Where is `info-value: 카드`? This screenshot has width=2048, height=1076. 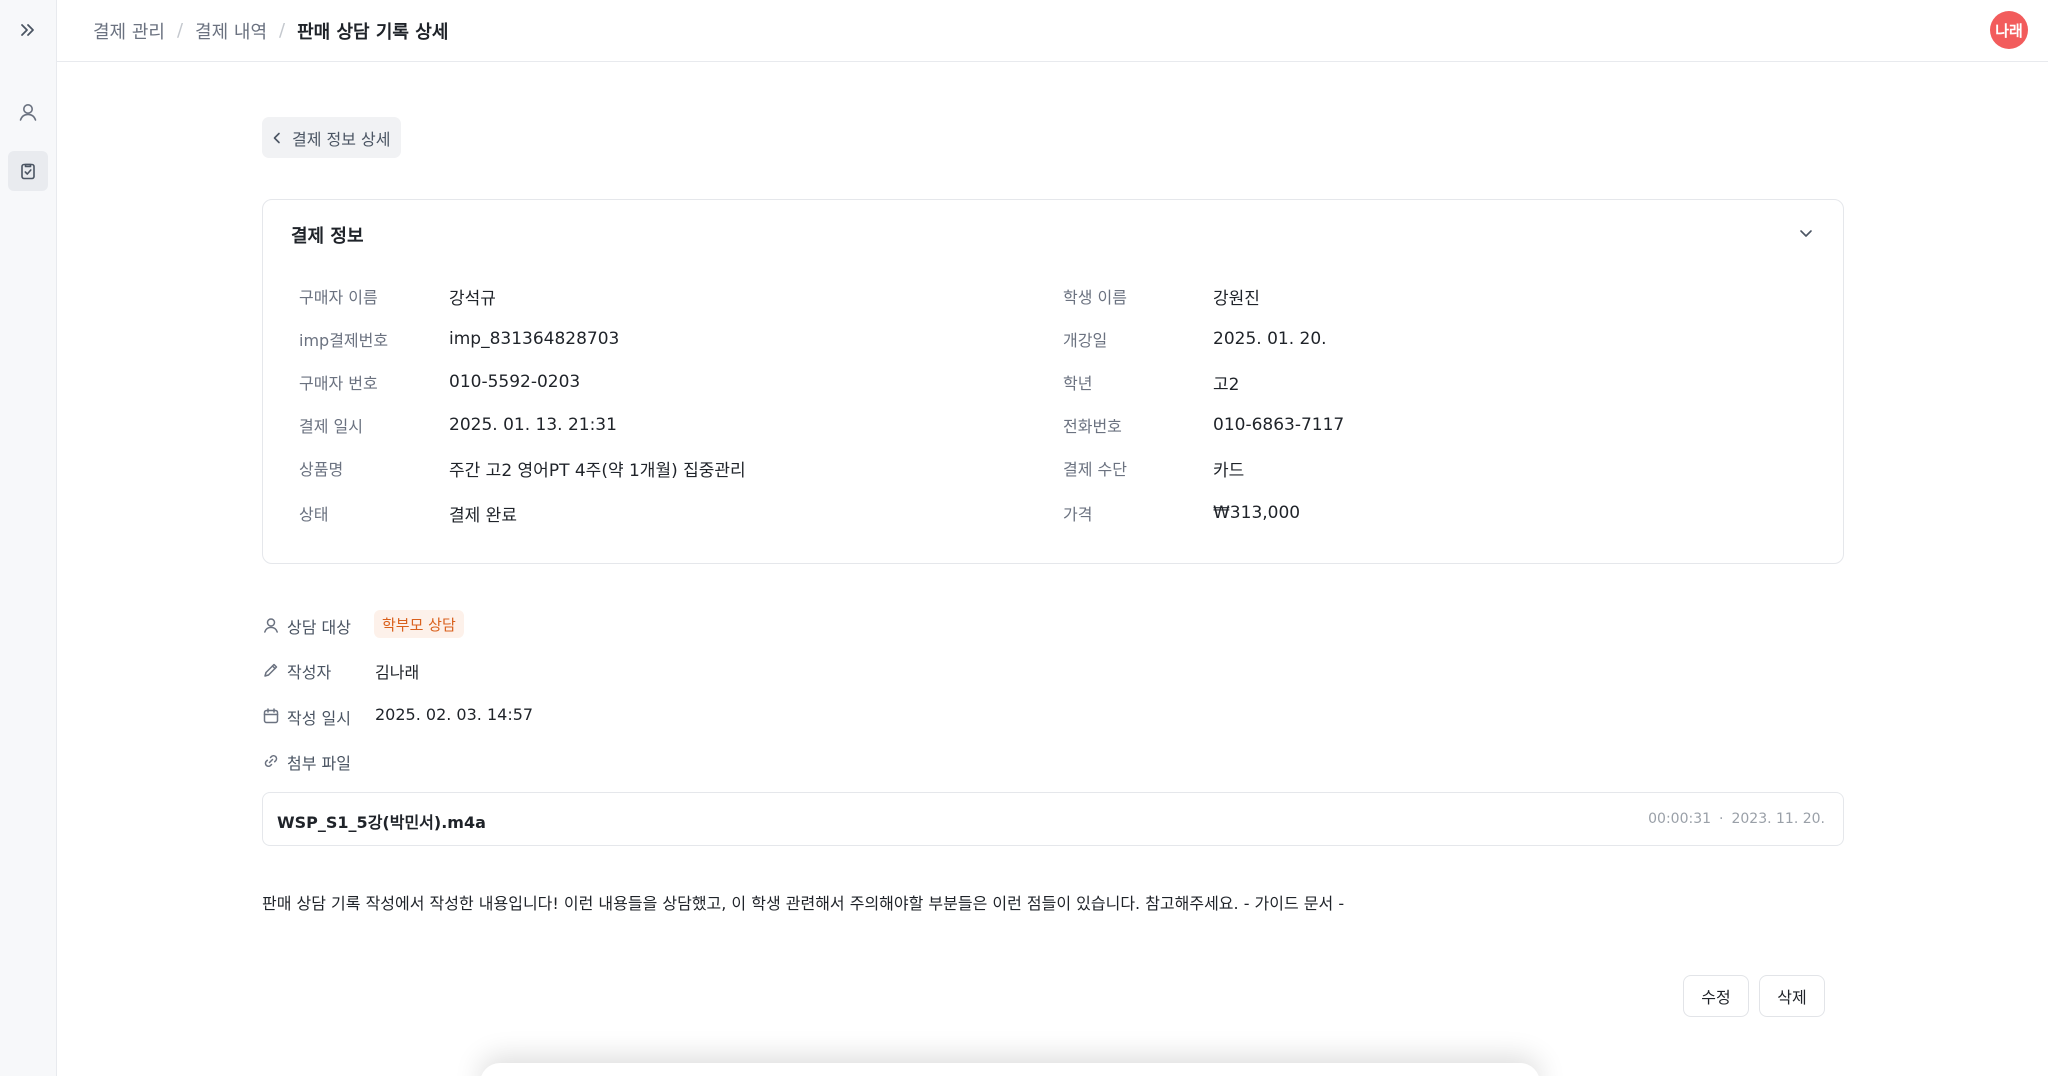
info-value: 카드 is located at coordinates (1229, 470).